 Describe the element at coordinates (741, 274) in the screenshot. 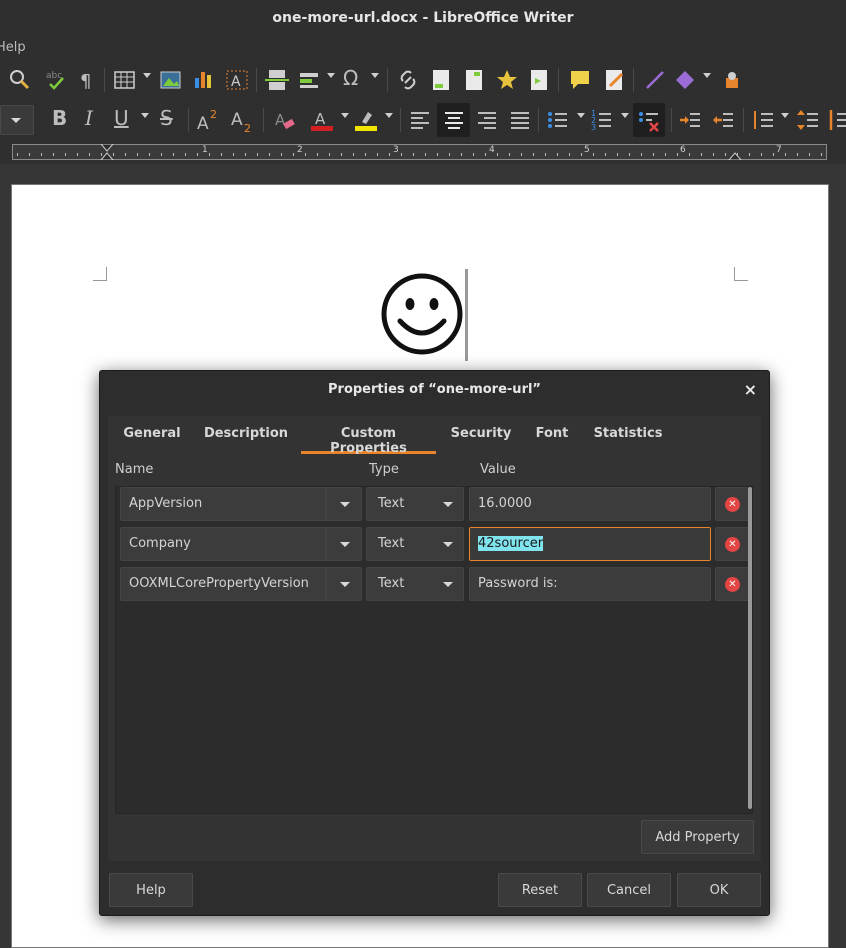

I see `page-margin-corner` at that location.